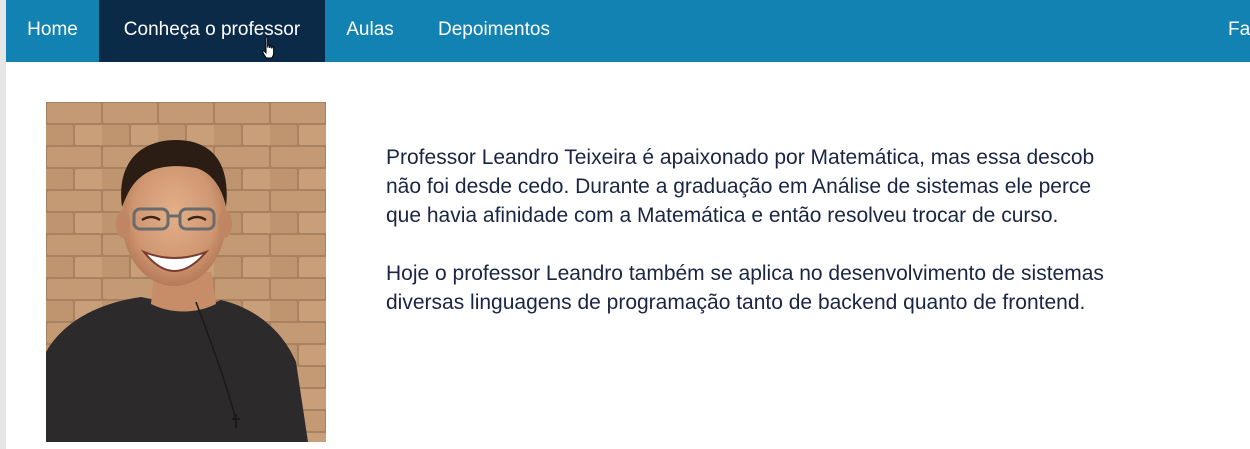 This screenshot has height=449, width=1250. What do you see at coordinates (52, 31) in the screenshot?
I see `nav-item-home: Home` at bounding box center [52, 31].